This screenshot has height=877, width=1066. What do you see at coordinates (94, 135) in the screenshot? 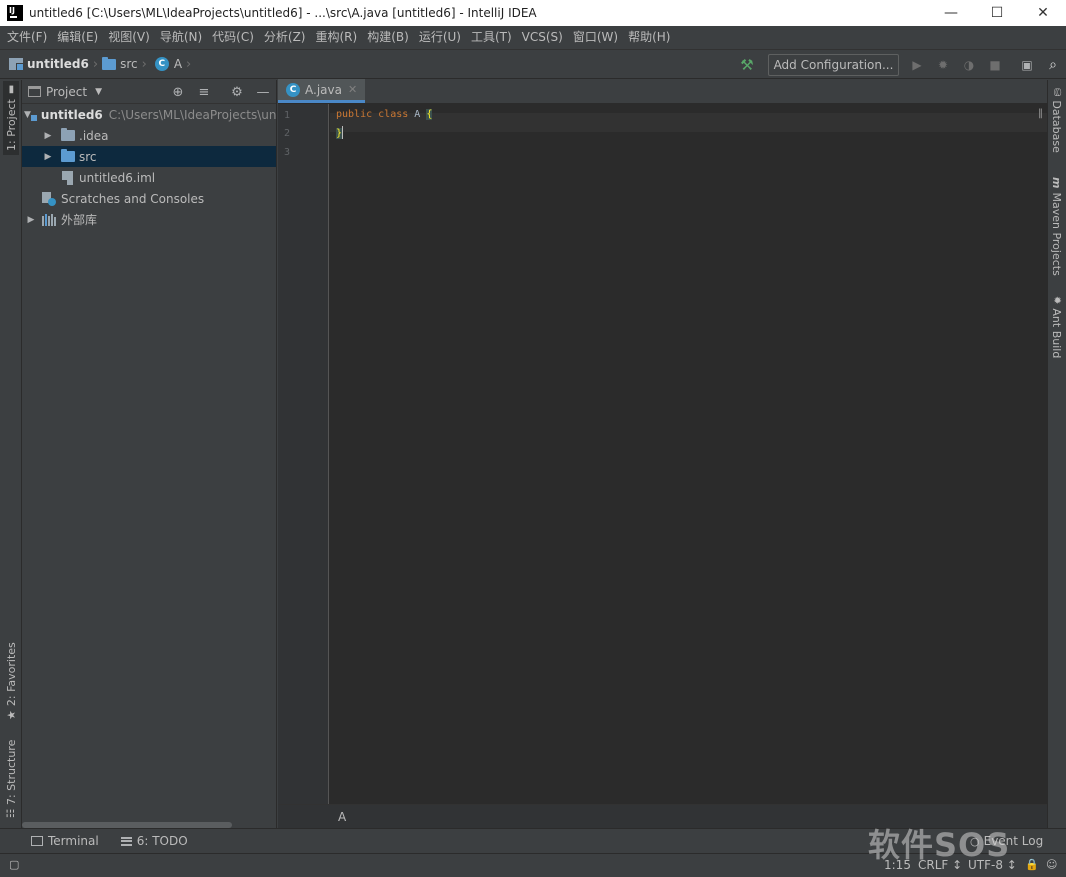
I see `tree-item-label: .idea` at bounding box center [94, 135].